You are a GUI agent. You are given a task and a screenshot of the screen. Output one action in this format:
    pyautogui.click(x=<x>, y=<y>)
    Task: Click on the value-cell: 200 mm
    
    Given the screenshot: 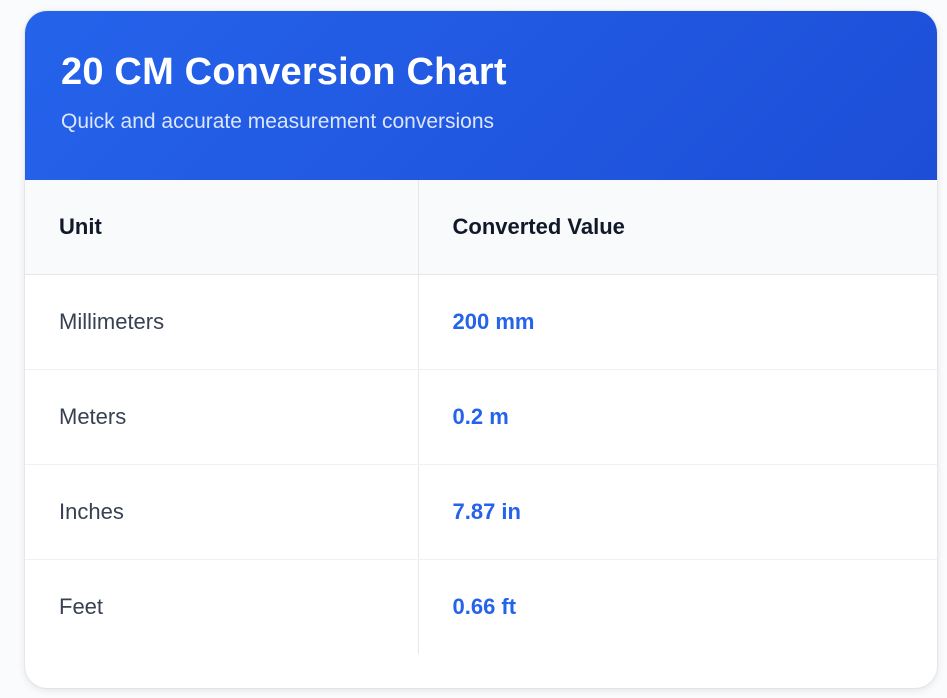 What is the action you would take?
    pyautogui.click(x=677, y=322)
    